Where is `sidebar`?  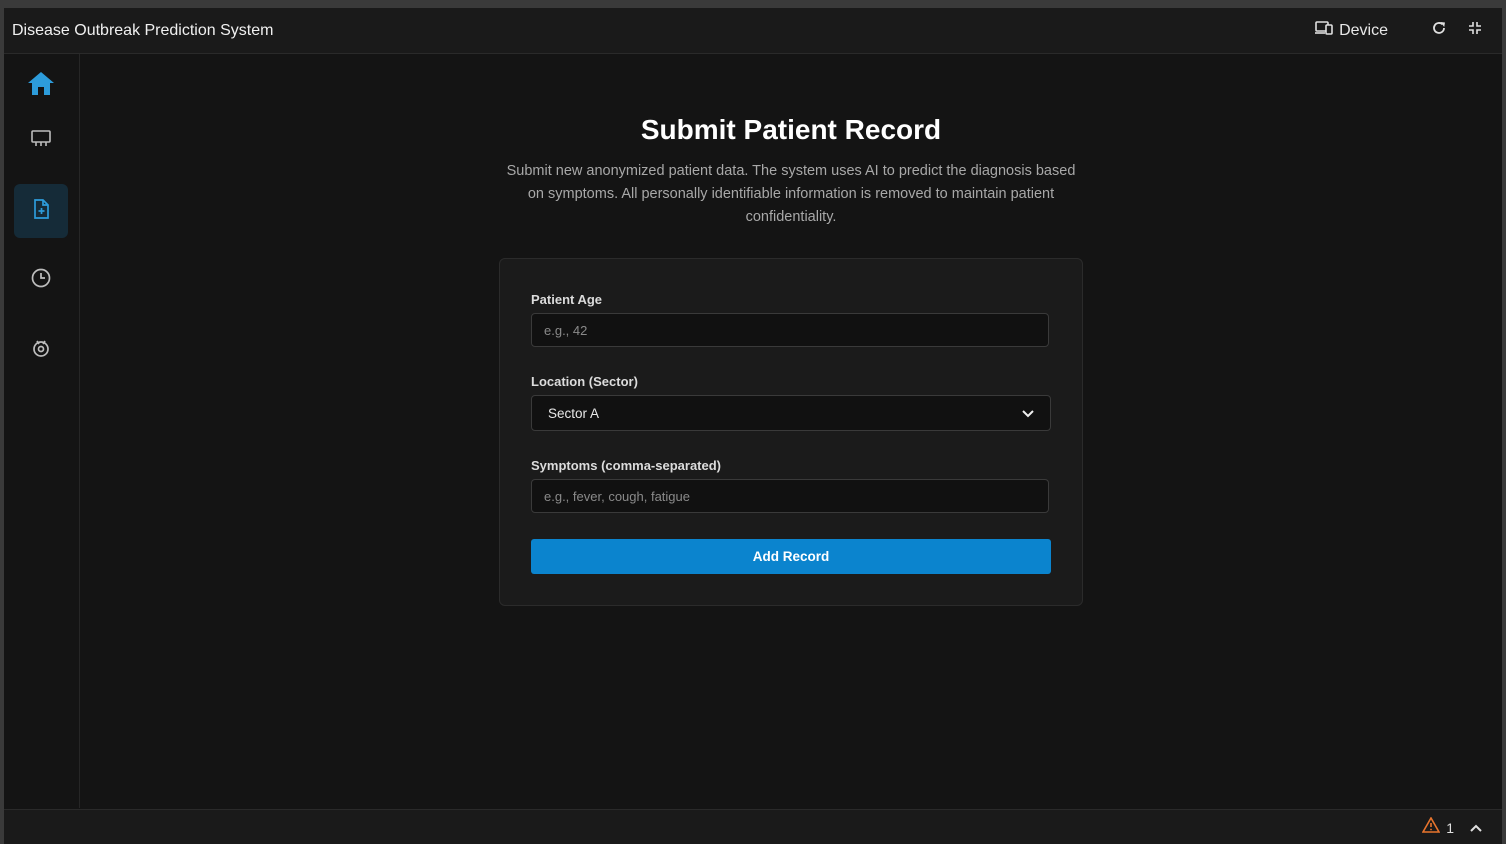 sidebar is located at coordinates (42, 431).